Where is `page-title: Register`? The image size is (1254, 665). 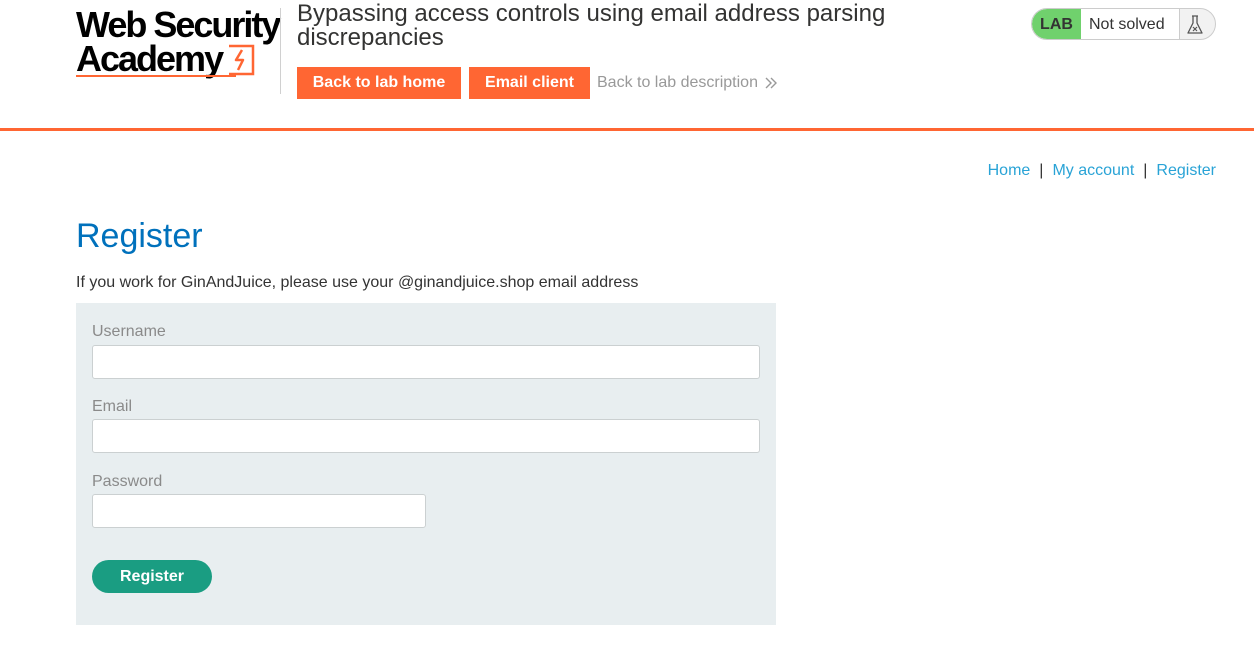
page-title: Register is located at coordinates (139, 236).